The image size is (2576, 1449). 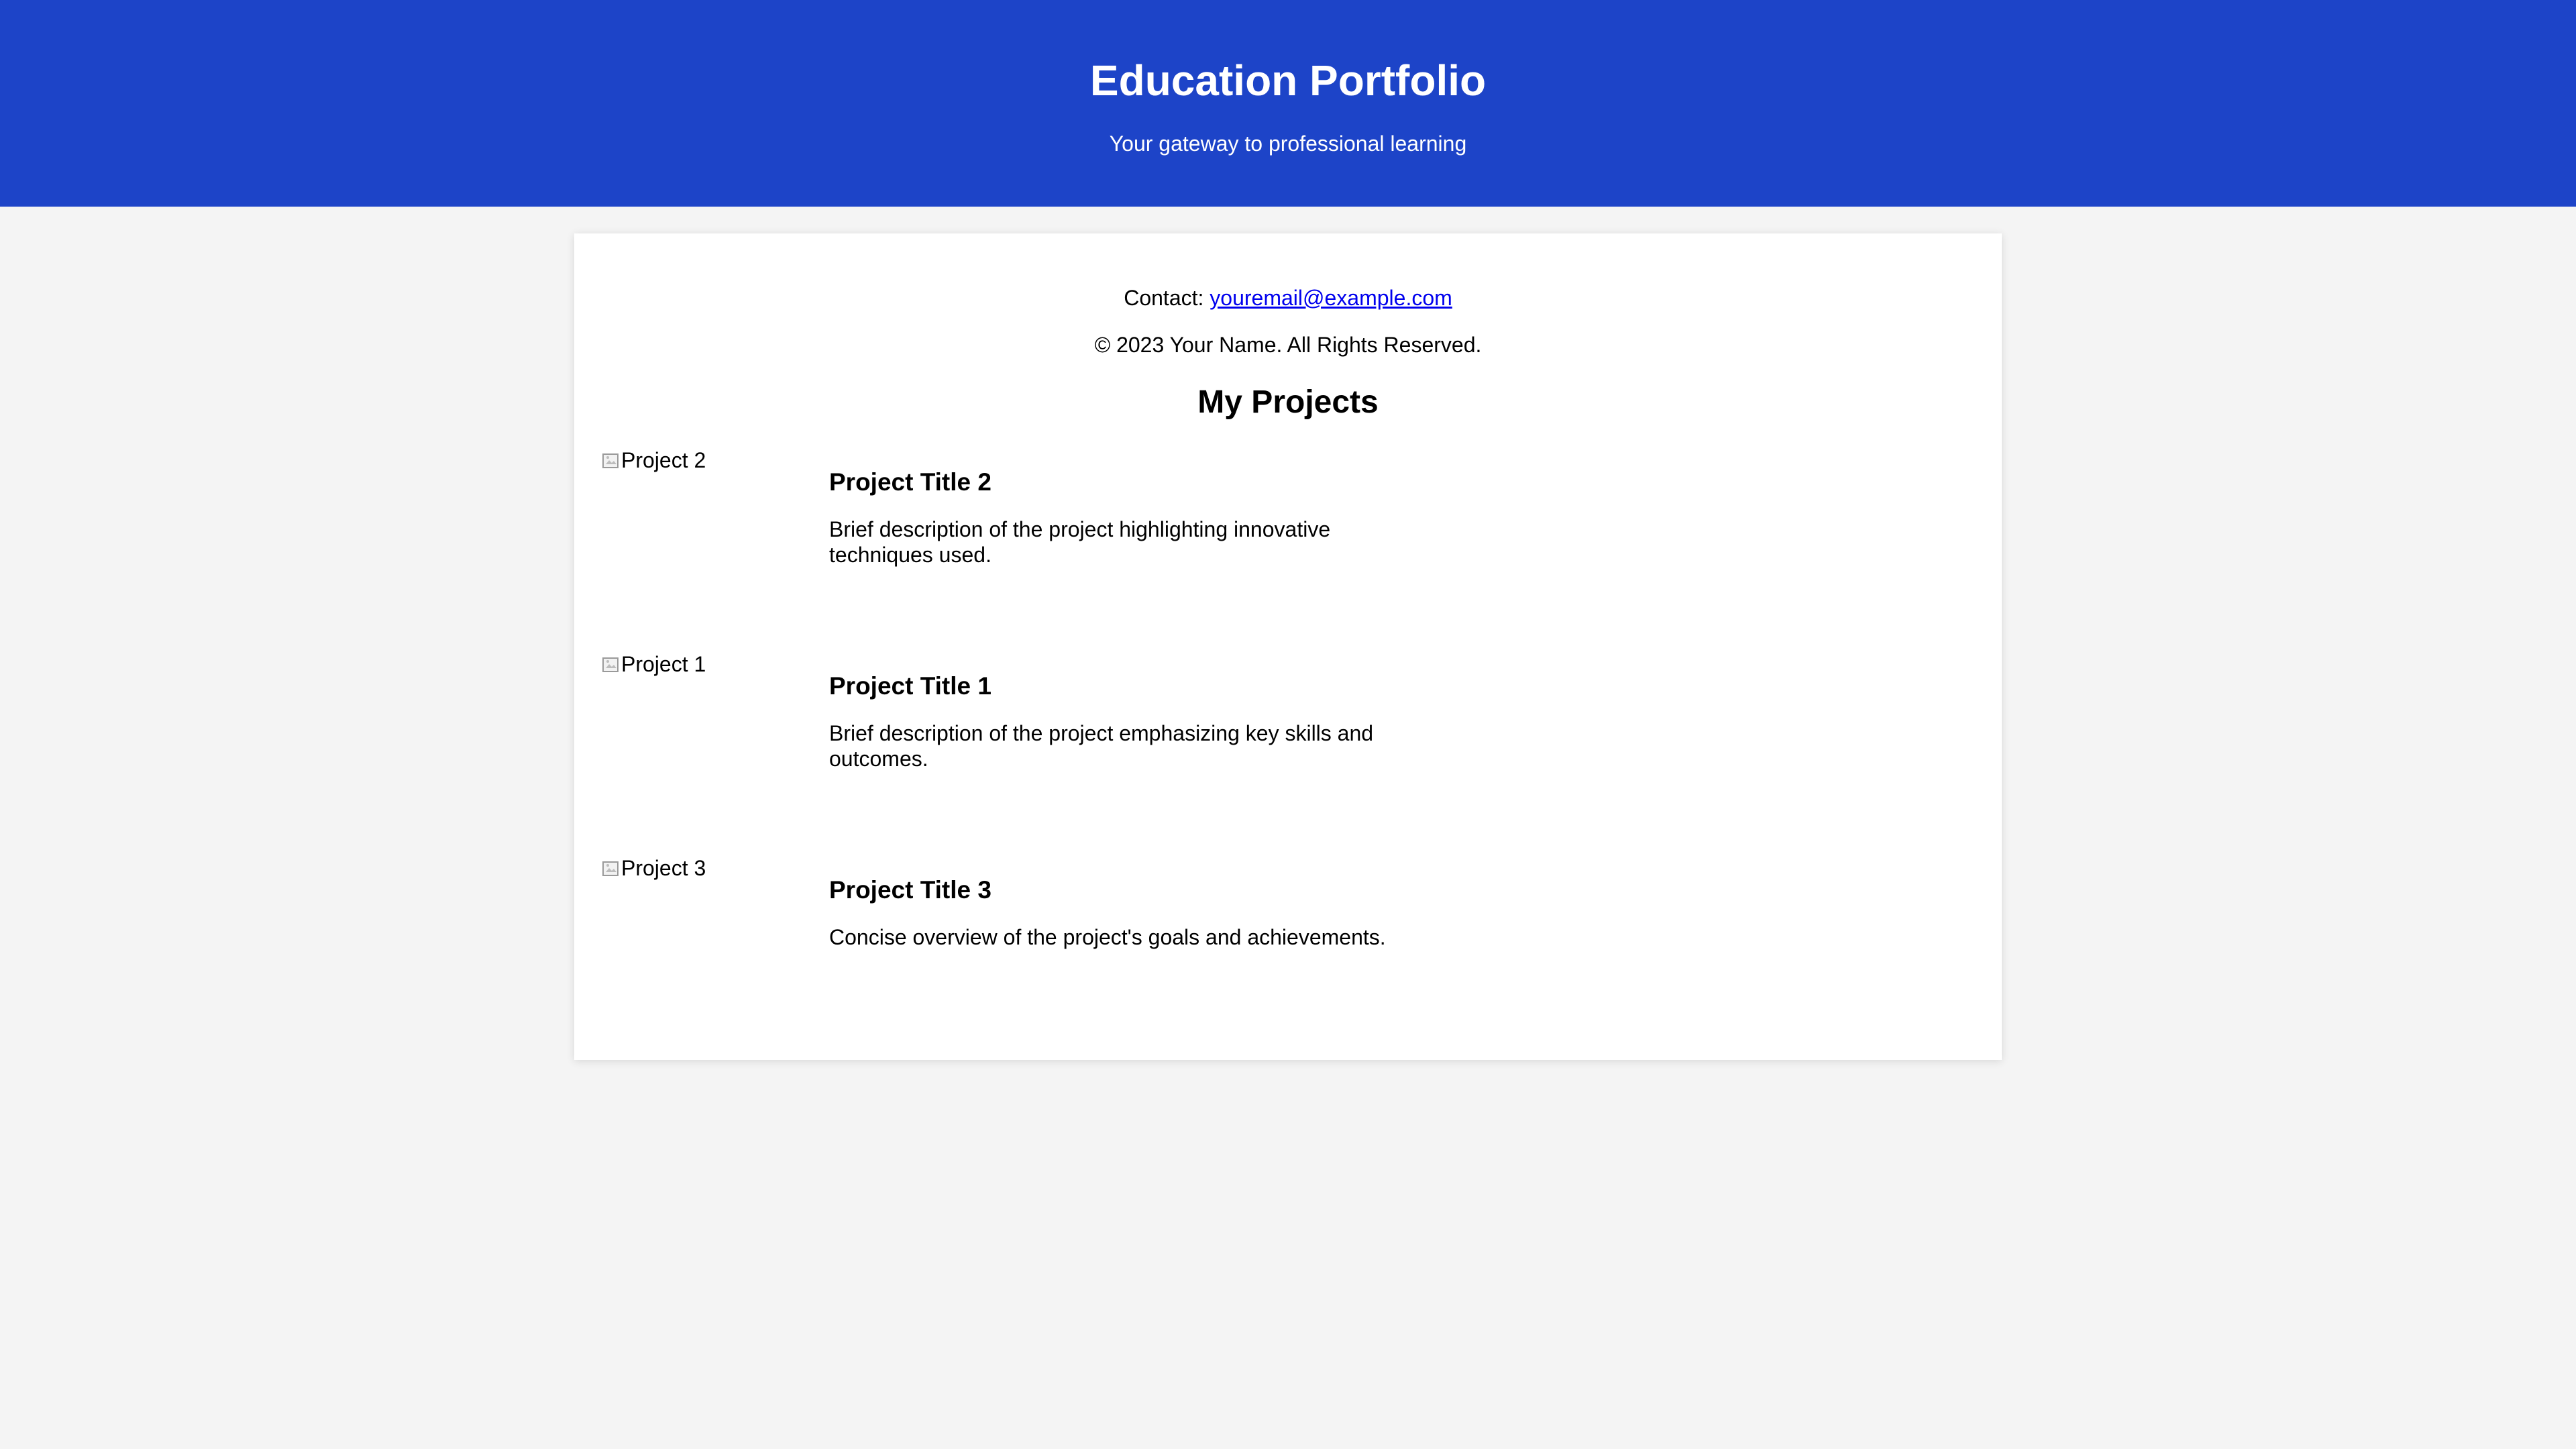 I want to click on project-image: Project 2, so click(x=701, y=467).